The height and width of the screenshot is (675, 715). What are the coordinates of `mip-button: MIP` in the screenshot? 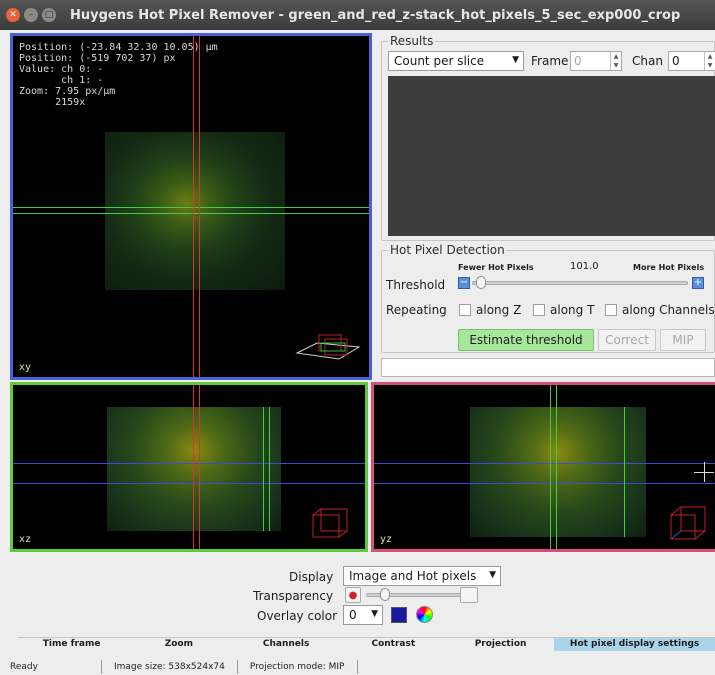 It's located at (683, 340).